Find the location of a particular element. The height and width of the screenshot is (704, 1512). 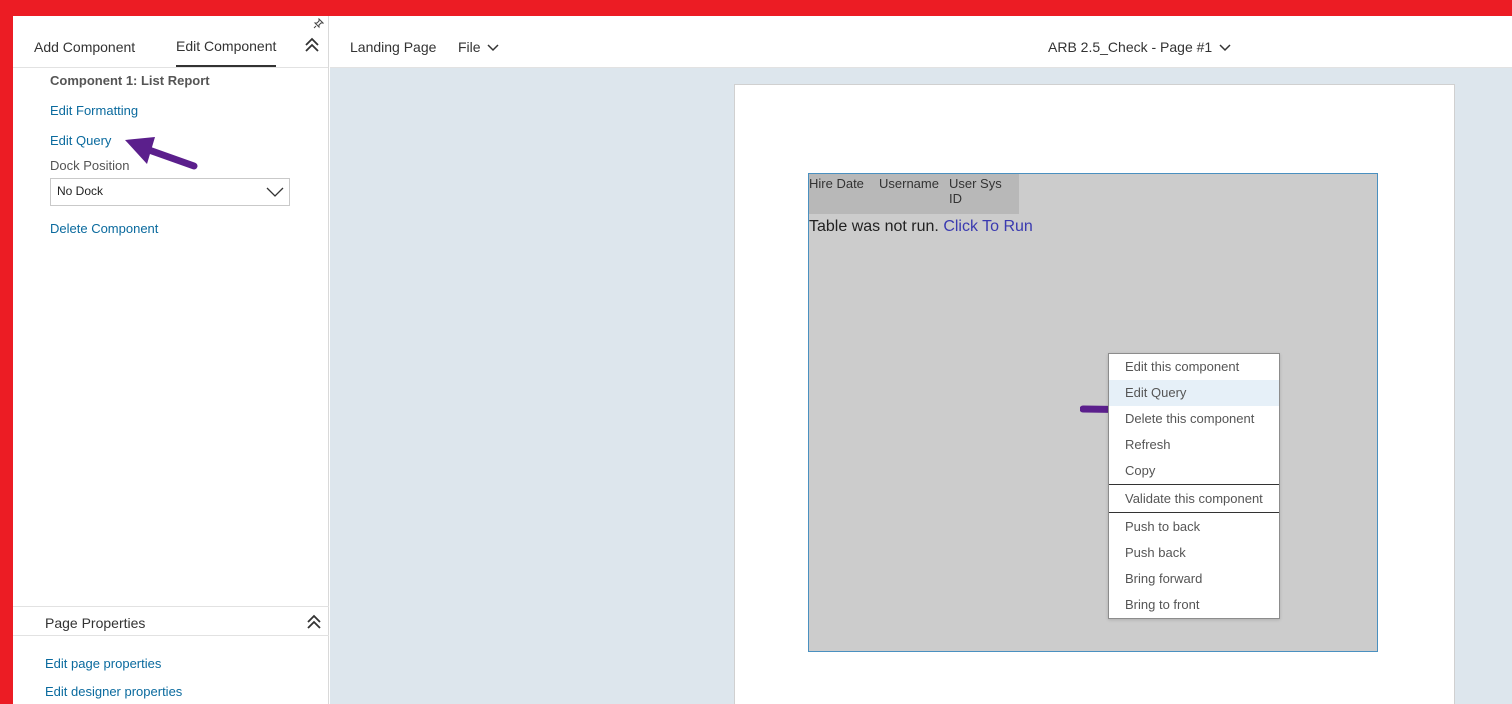

annotation-arrow is located at coordinates (161, 153).